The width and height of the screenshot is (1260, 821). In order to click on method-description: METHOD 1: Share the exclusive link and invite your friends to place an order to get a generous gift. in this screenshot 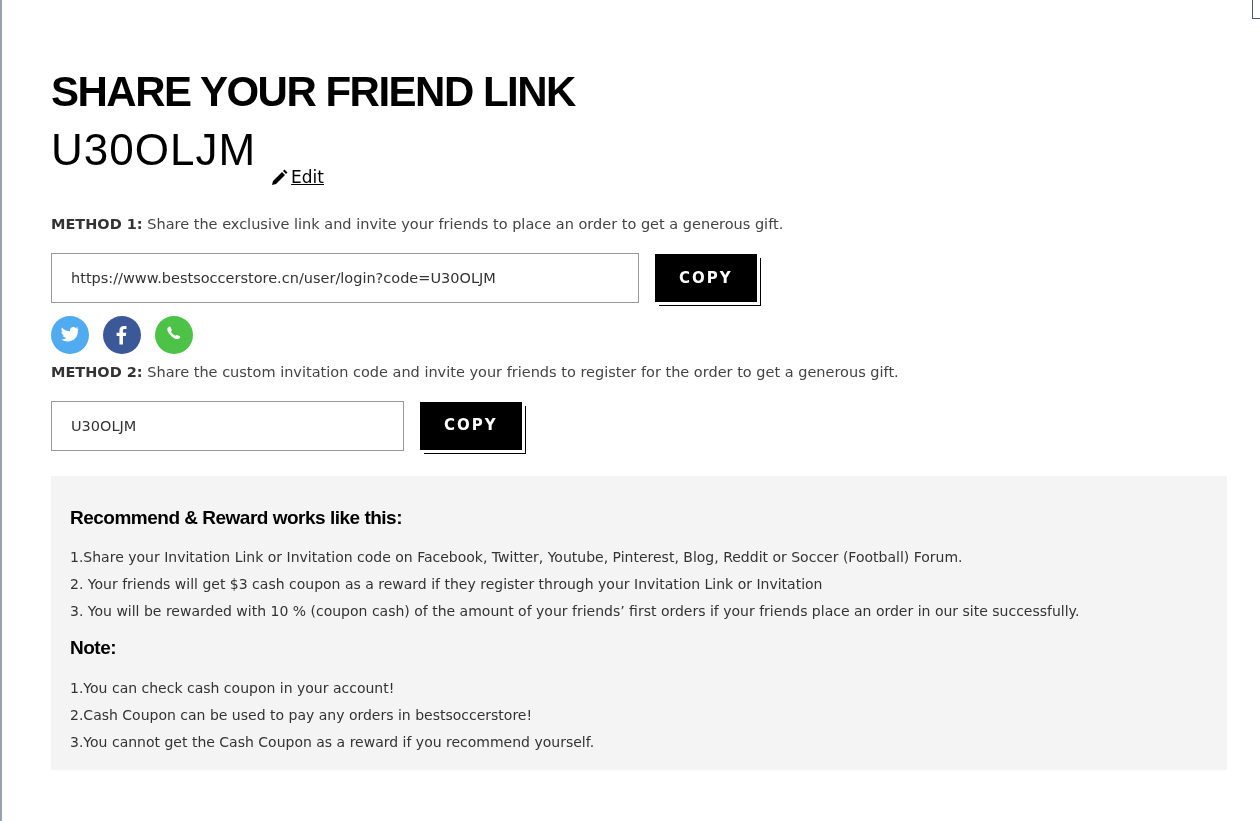, I will do `click(418, 224)`.